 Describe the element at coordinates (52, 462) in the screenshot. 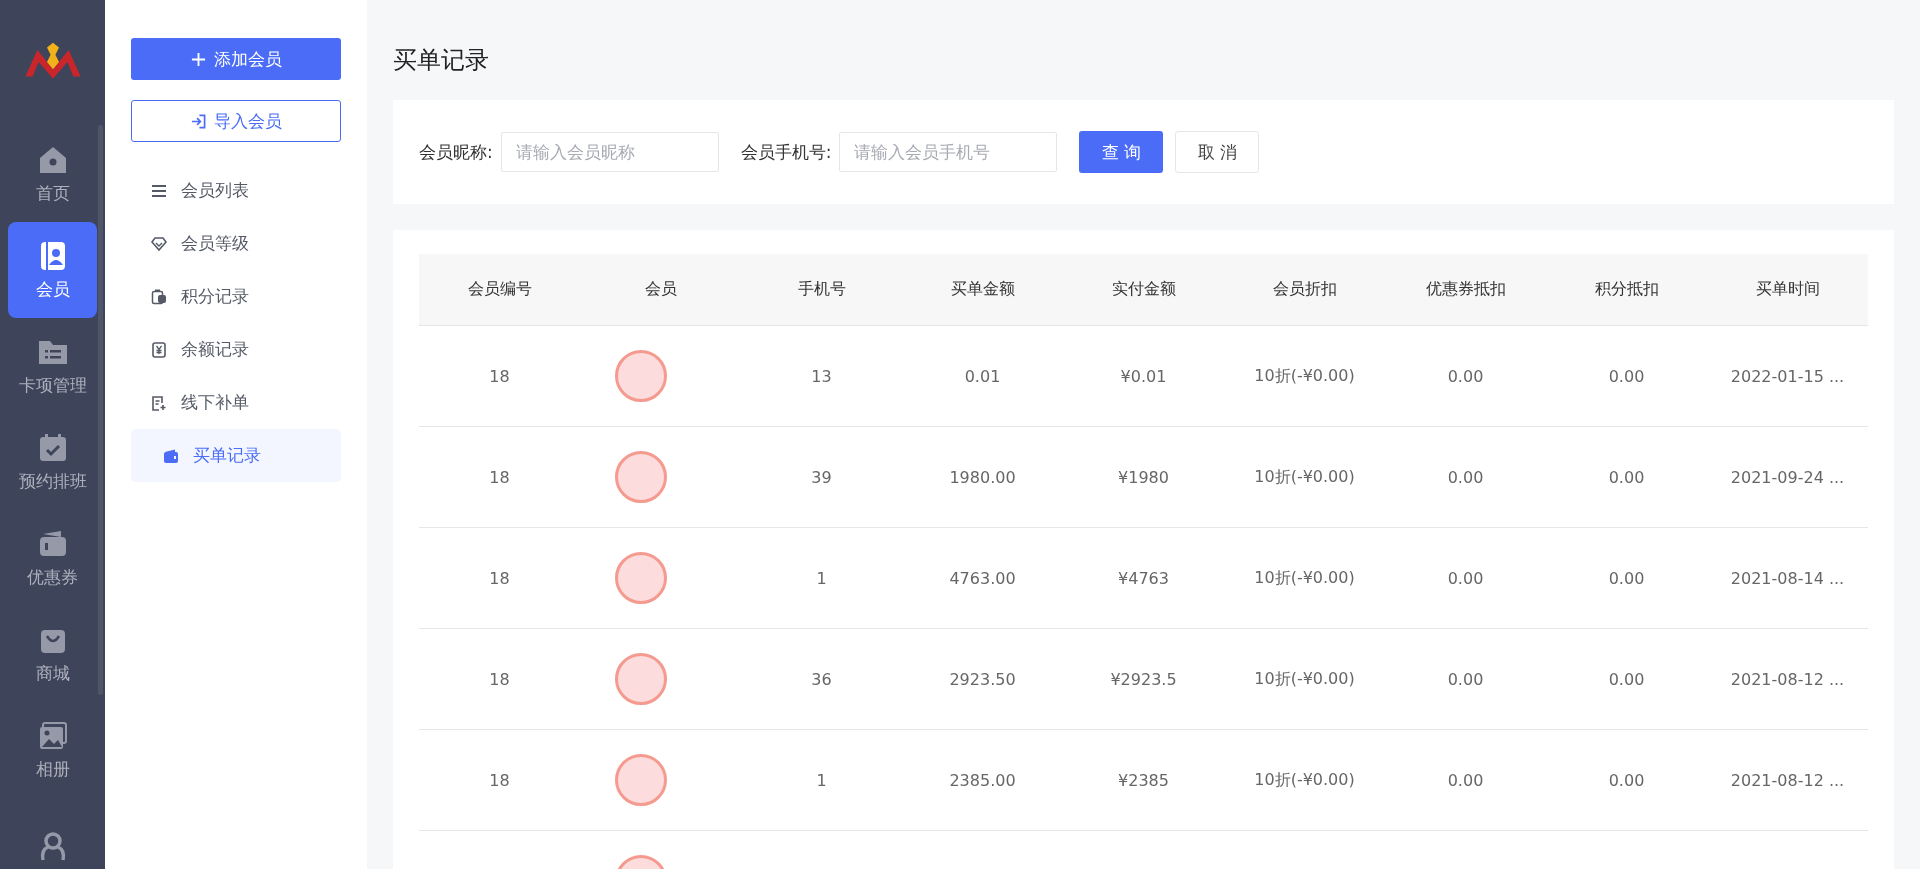

I see `nav-item: 预约排班` at that location.